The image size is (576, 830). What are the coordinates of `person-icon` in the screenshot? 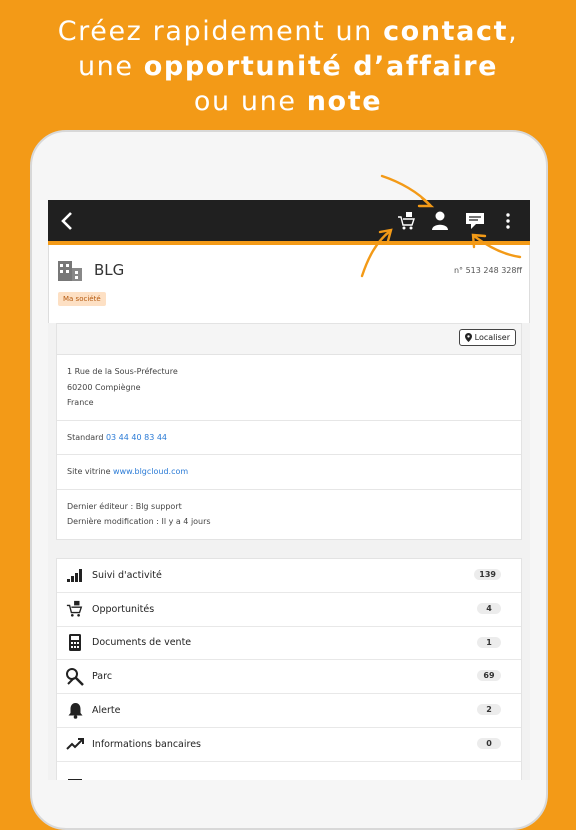 It's located at (440, 221).